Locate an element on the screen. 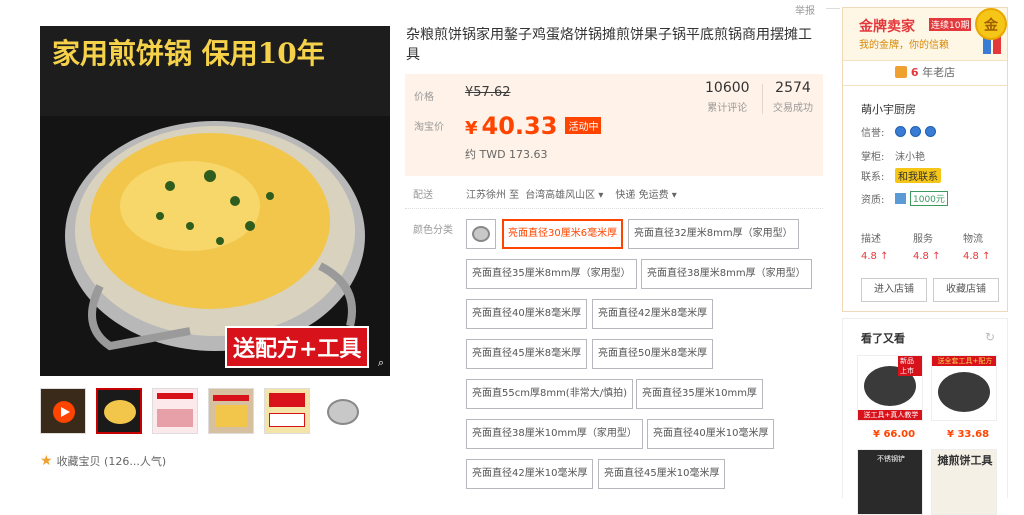 This screenshot has width=1024, height=515. color-swatch-image is located at coordinates (481, 234).